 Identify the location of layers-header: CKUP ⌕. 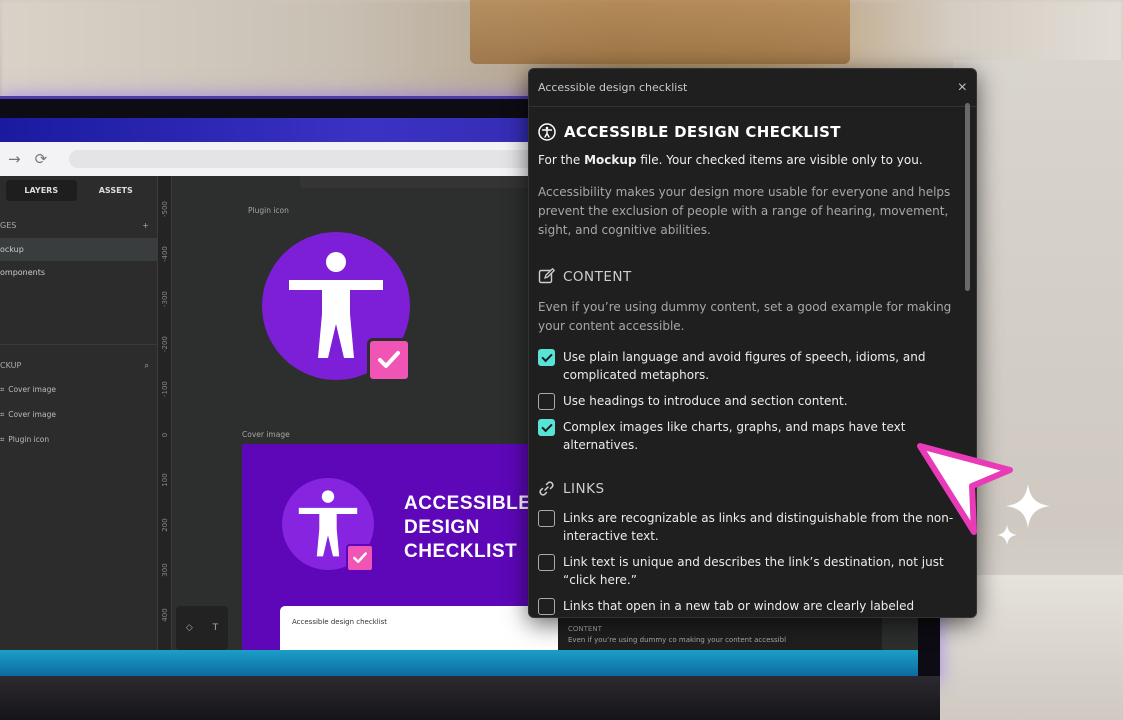
(78, 358).